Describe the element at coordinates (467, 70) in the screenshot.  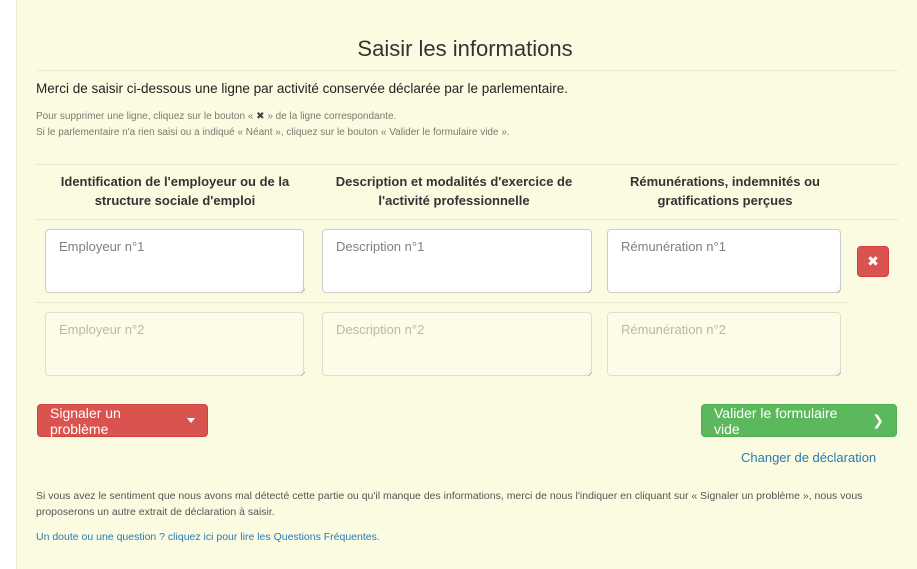
I see `title-divider` at that location.